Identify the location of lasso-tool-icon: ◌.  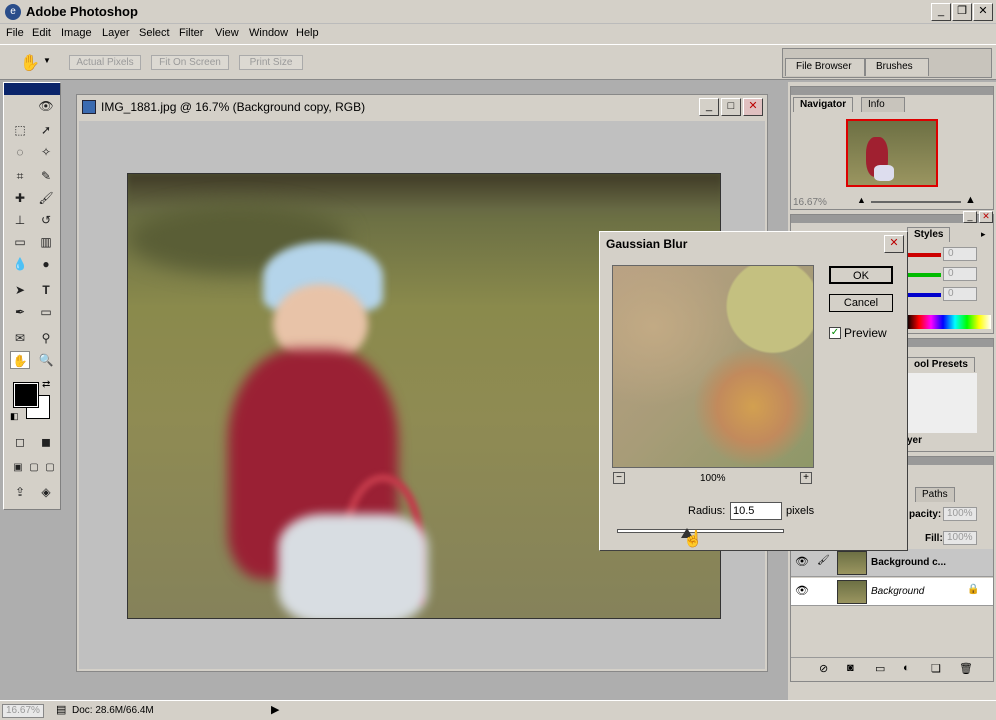
(20, 152).